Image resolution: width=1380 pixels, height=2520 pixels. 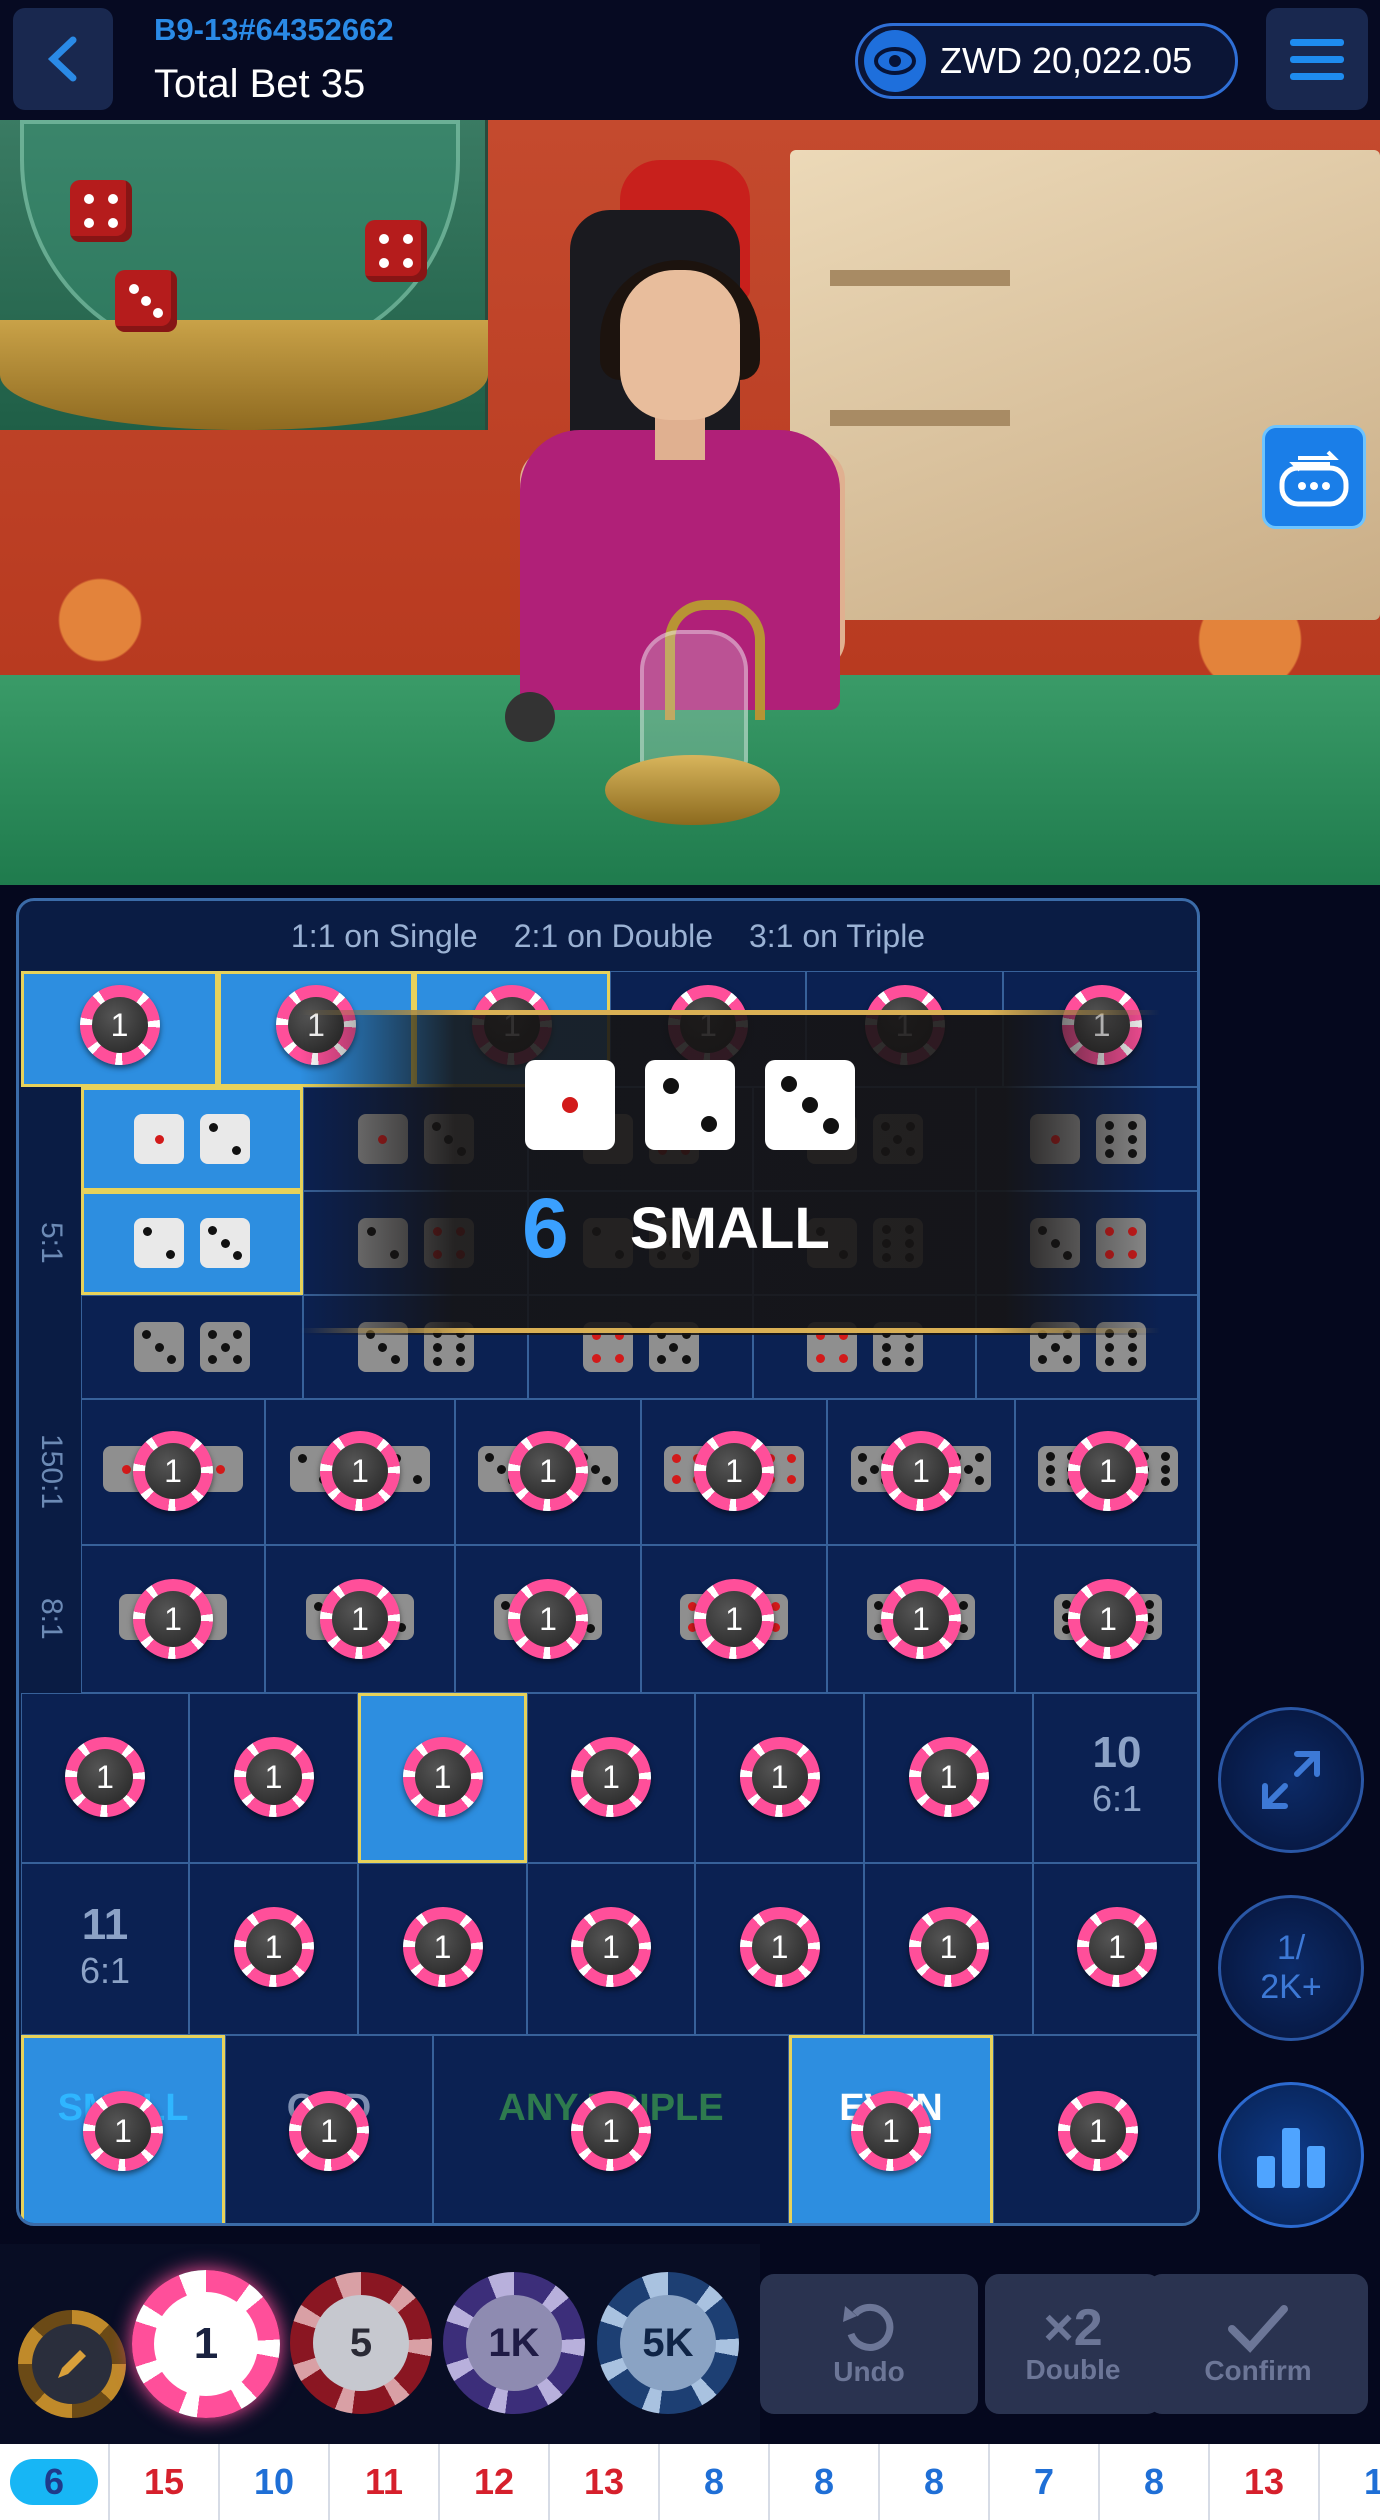 I want to click on fullscreen-button, so click(x=1291, y=1780).